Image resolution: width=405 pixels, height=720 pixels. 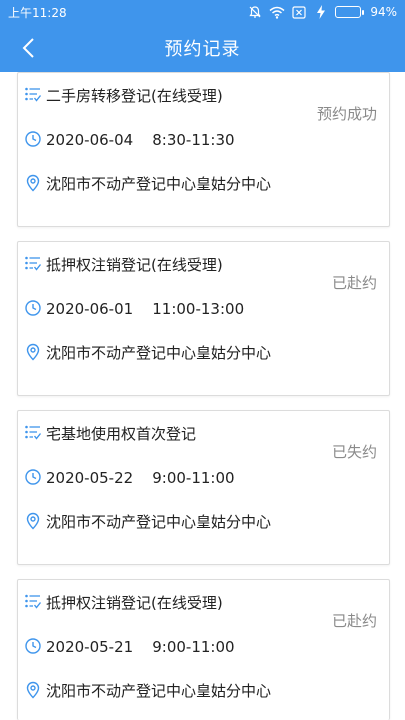 I want to click on wifi-icon, so click(x=277, y=12).